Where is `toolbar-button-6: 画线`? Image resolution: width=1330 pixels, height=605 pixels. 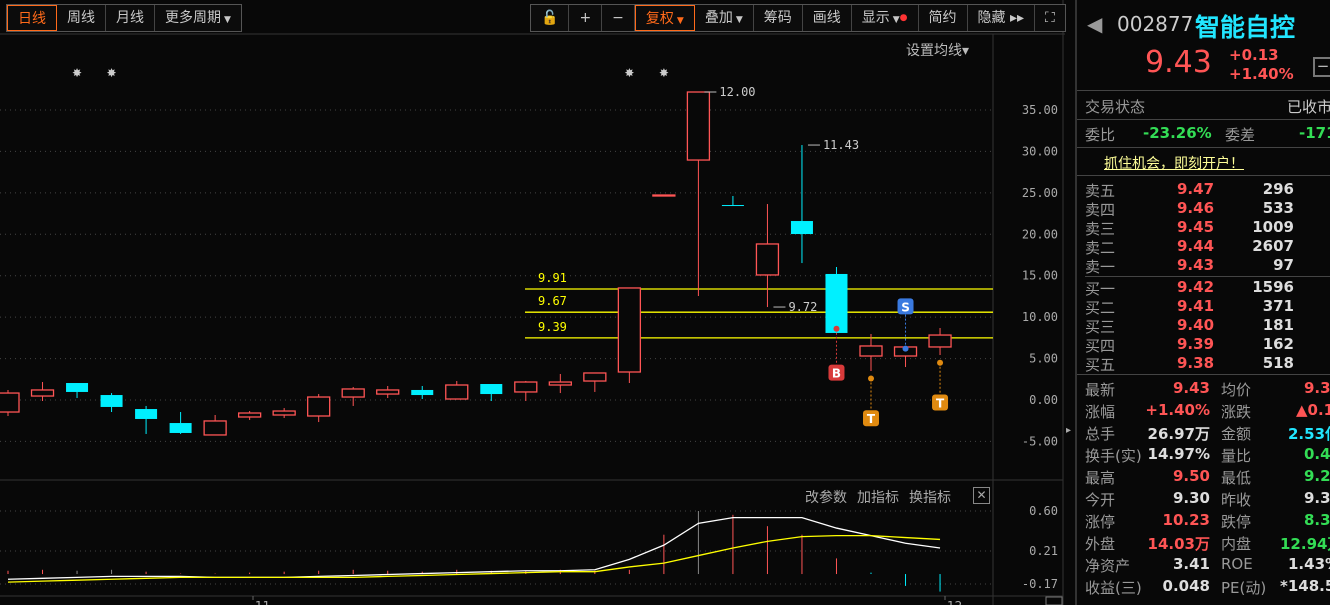
toolbar-button-6: 画线 is located at coordinates (827, 18).